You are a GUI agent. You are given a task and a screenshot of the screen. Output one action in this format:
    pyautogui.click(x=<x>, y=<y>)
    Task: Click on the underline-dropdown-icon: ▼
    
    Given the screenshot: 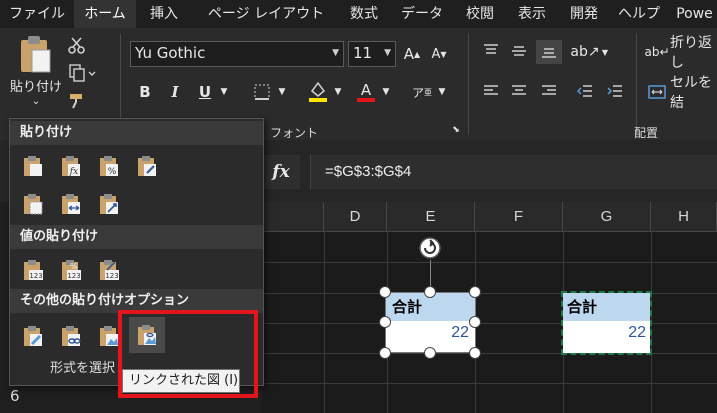 What is the action you would take?
    pyautogui.click(x=224, y=92)
    